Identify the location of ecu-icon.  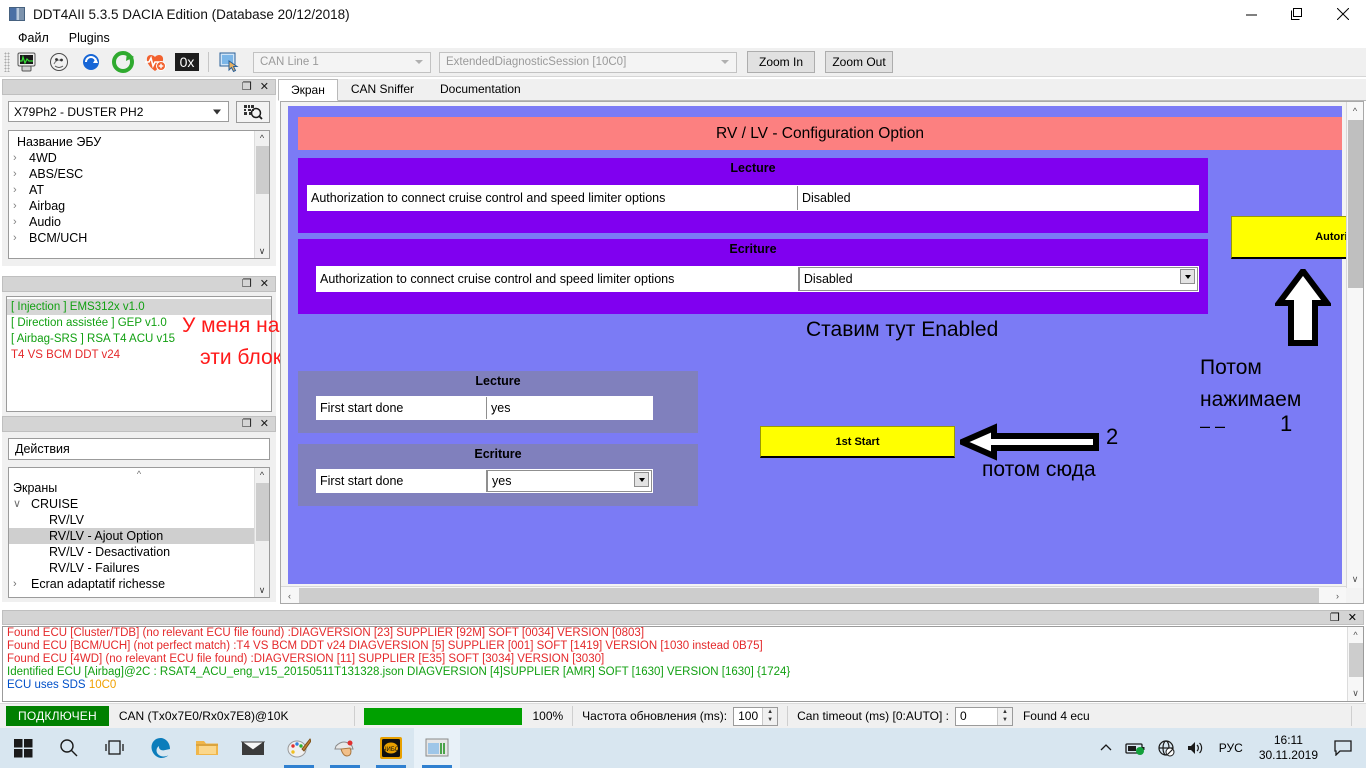
(59, 62).